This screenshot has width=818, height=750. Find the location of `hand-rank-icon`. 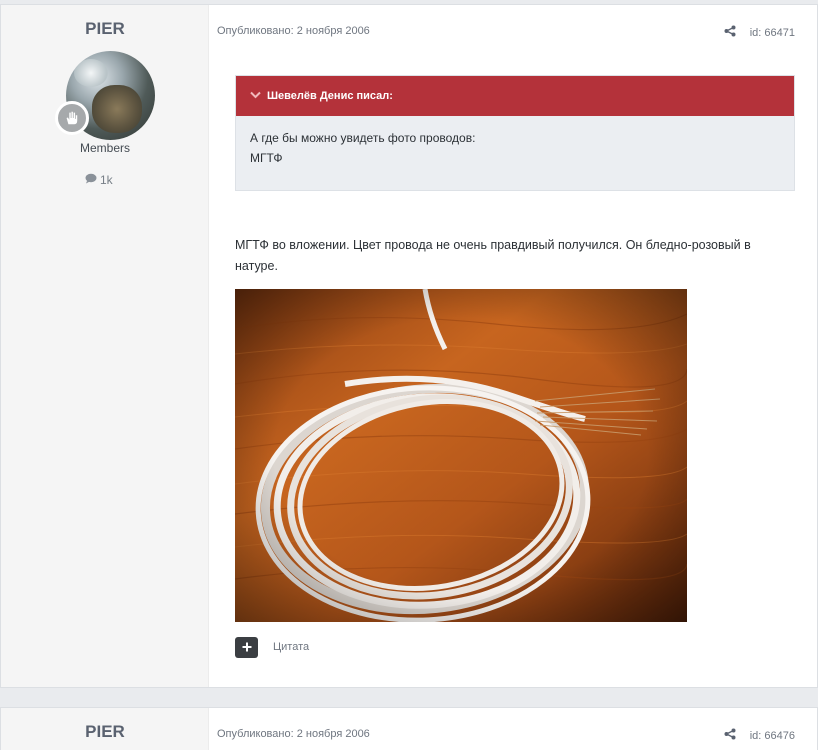

hand-rank-icon is located at coordinates (72, 118).